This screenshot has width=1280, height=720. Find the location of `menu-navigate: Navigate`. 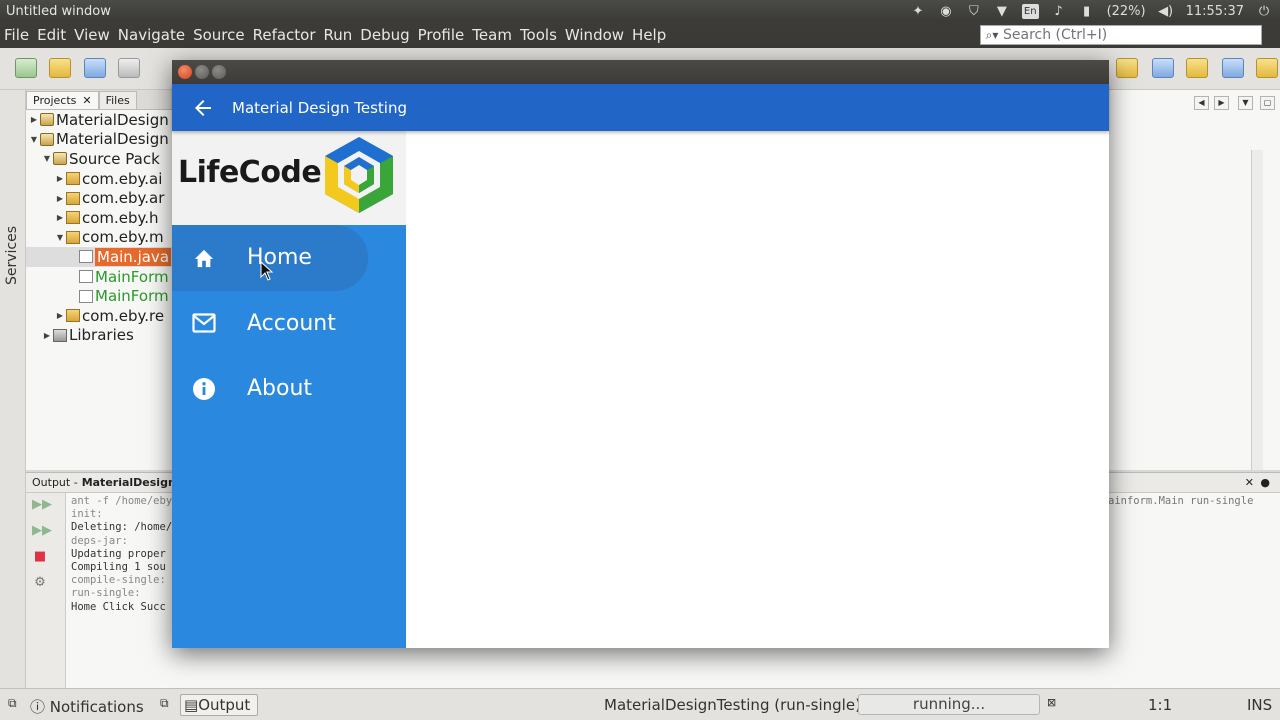

menu-navigate: Navigate is located at coordinates (151, 35).